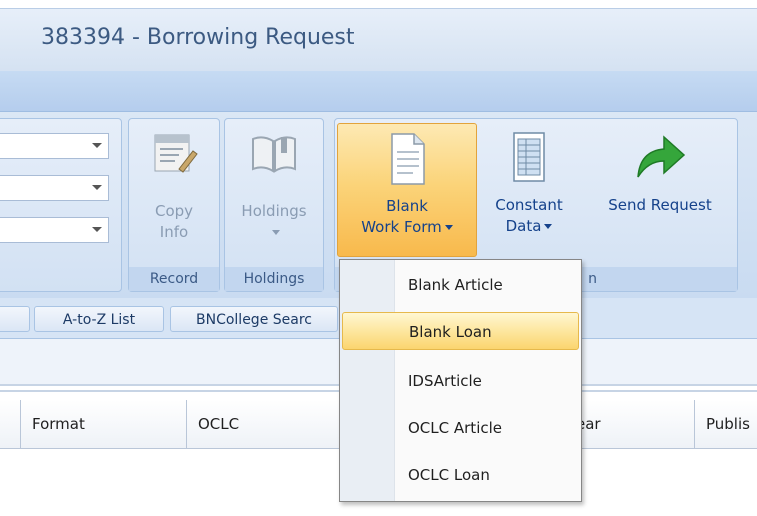  I want to click on menu-item-oclc-loan: OCLC Loan, so click(460, 475).